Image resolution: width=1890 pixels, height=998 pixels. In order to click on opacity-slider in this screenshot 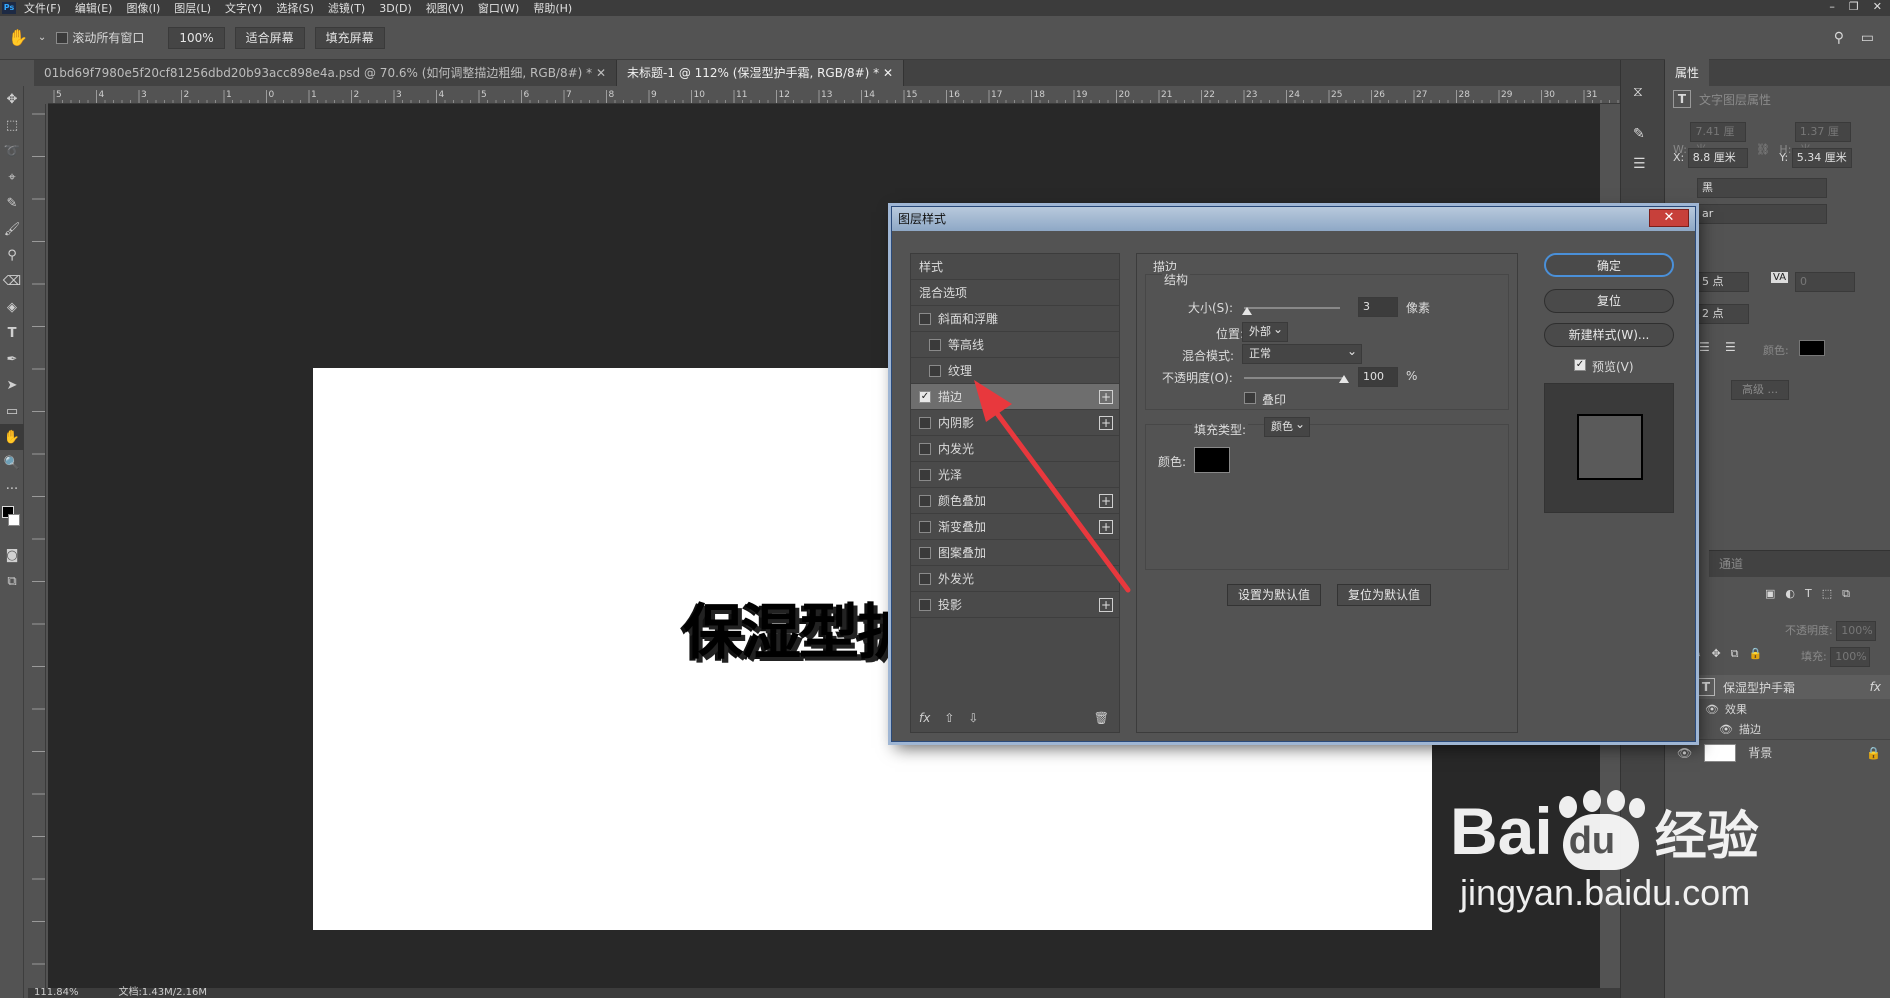, I will do `click(1294, 378)`.